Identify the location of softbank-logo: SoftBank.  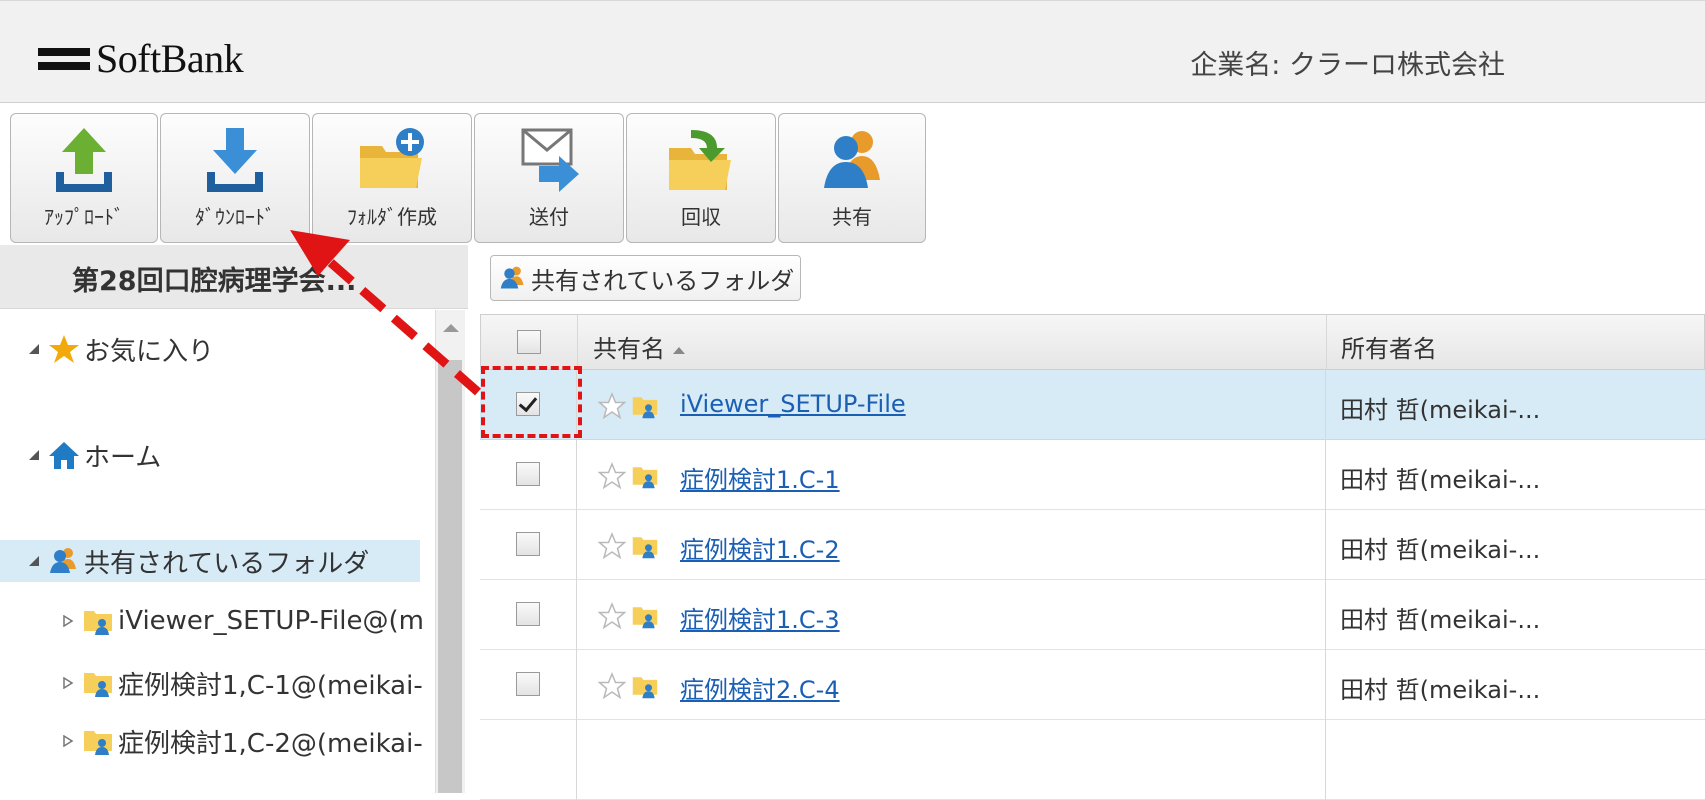
(141, 58).